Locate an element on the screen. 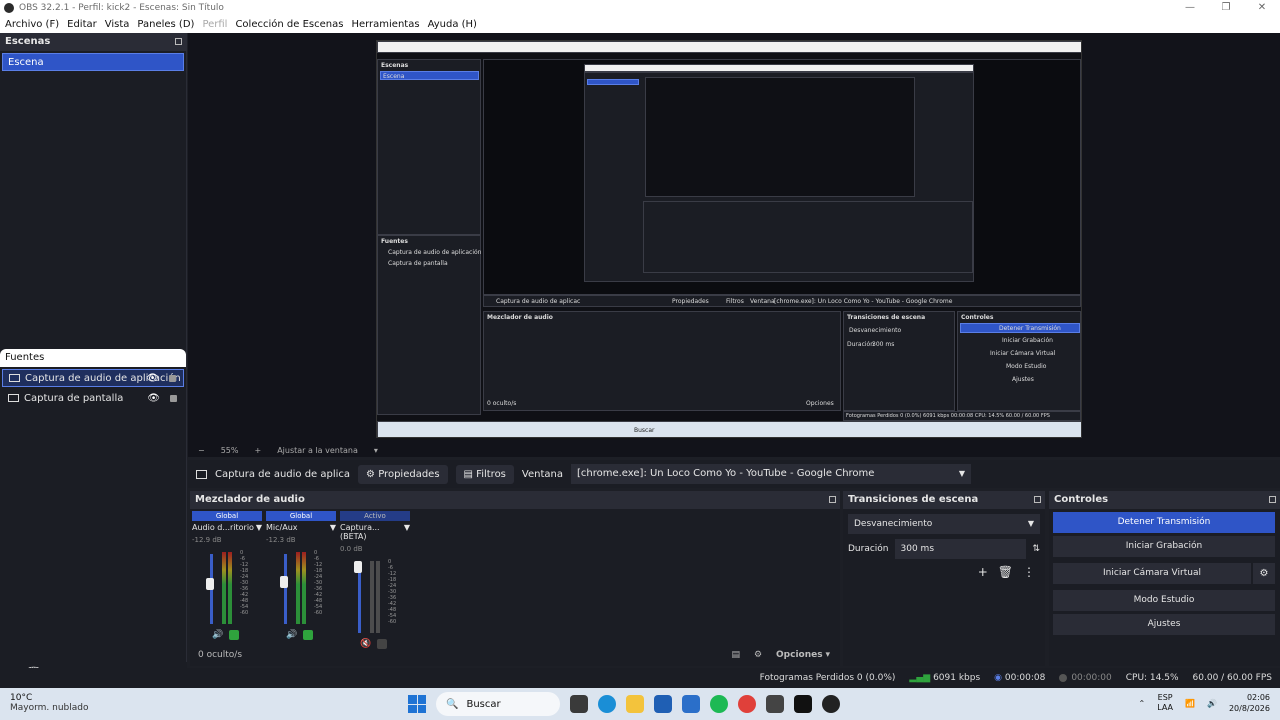  minimize-button: — is located at coordinates (1190, 8).